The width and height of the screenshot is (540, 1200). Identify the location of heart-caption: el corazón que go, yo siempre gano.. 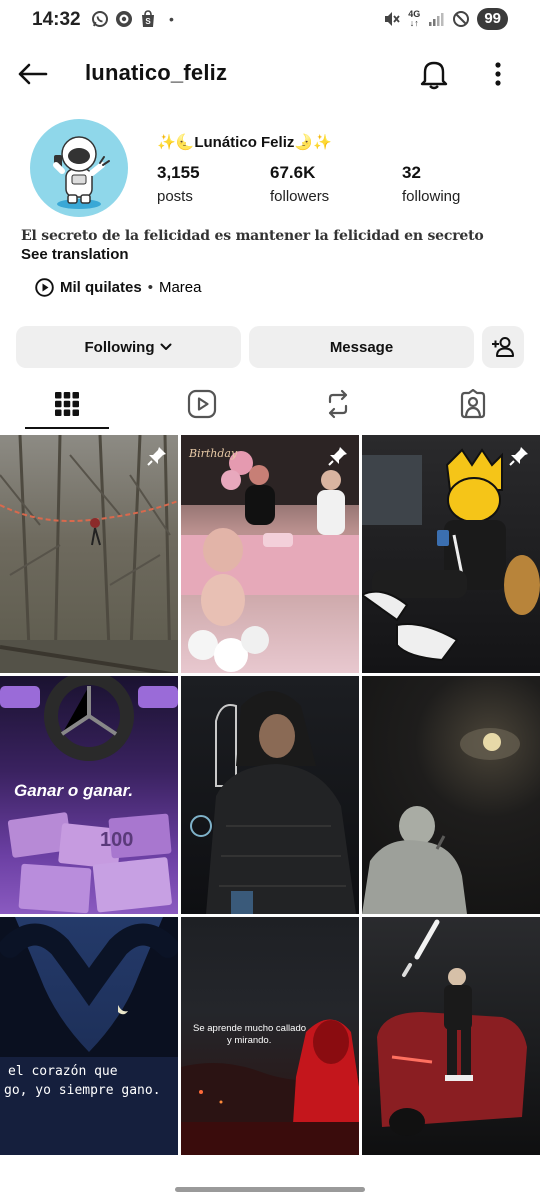
(82, 1081).